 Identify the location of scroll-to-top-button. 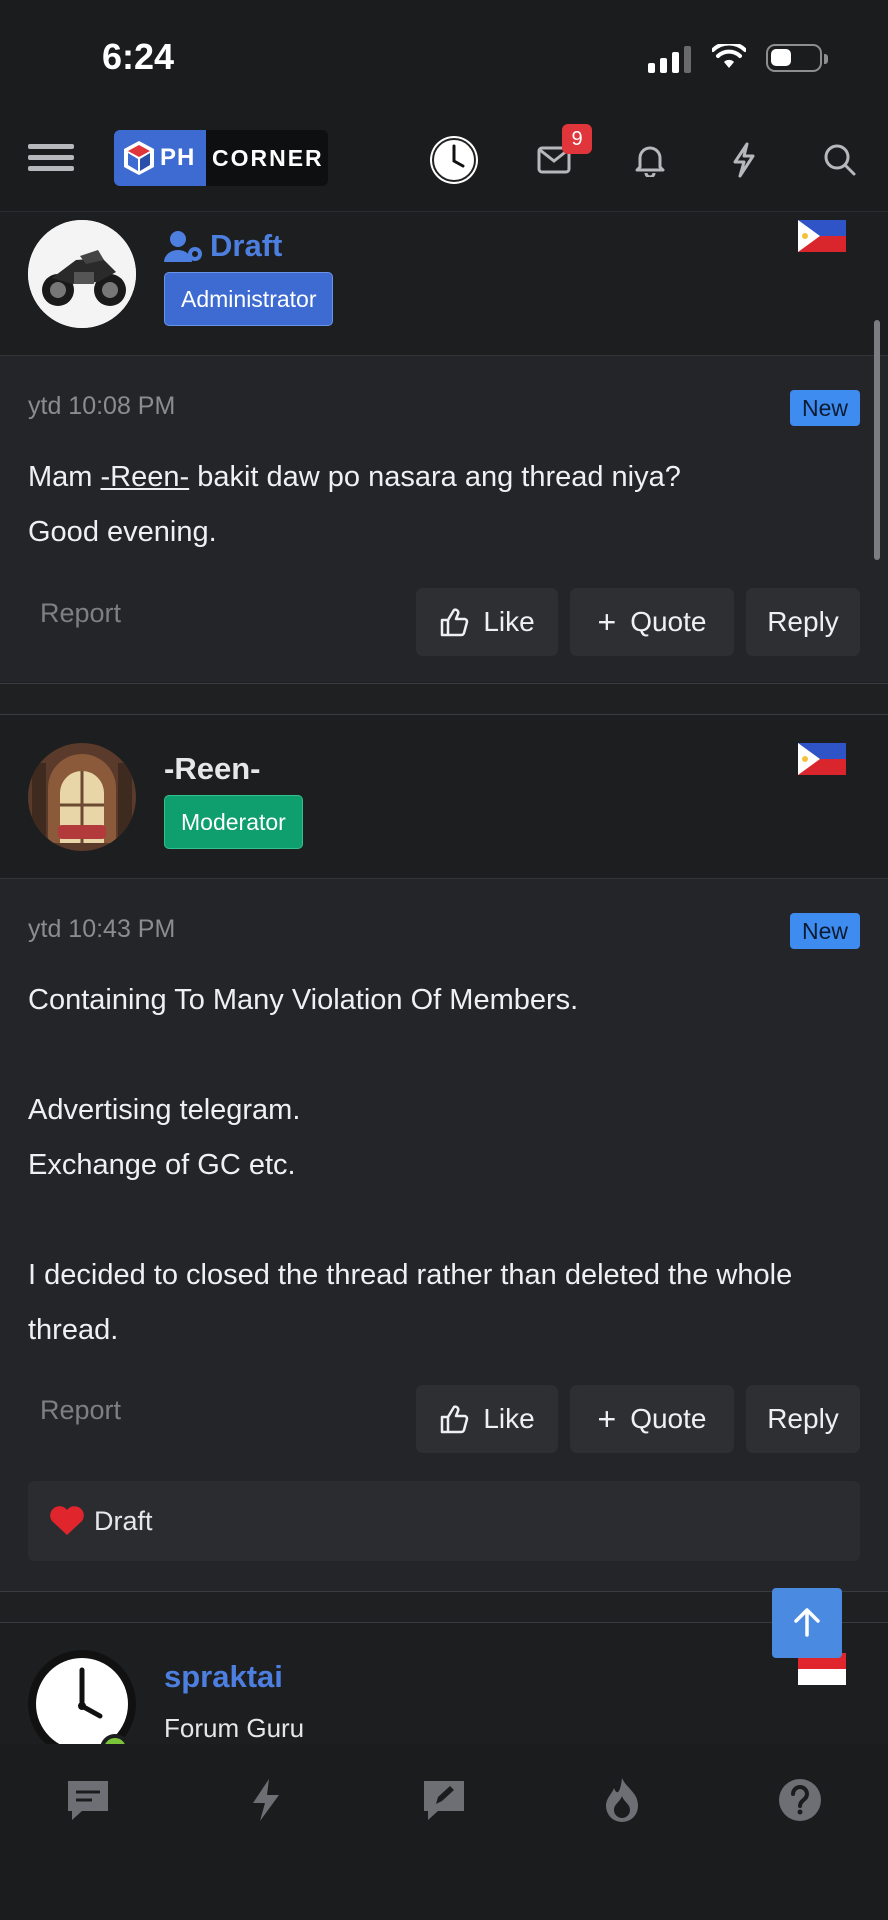
(807, 1623).